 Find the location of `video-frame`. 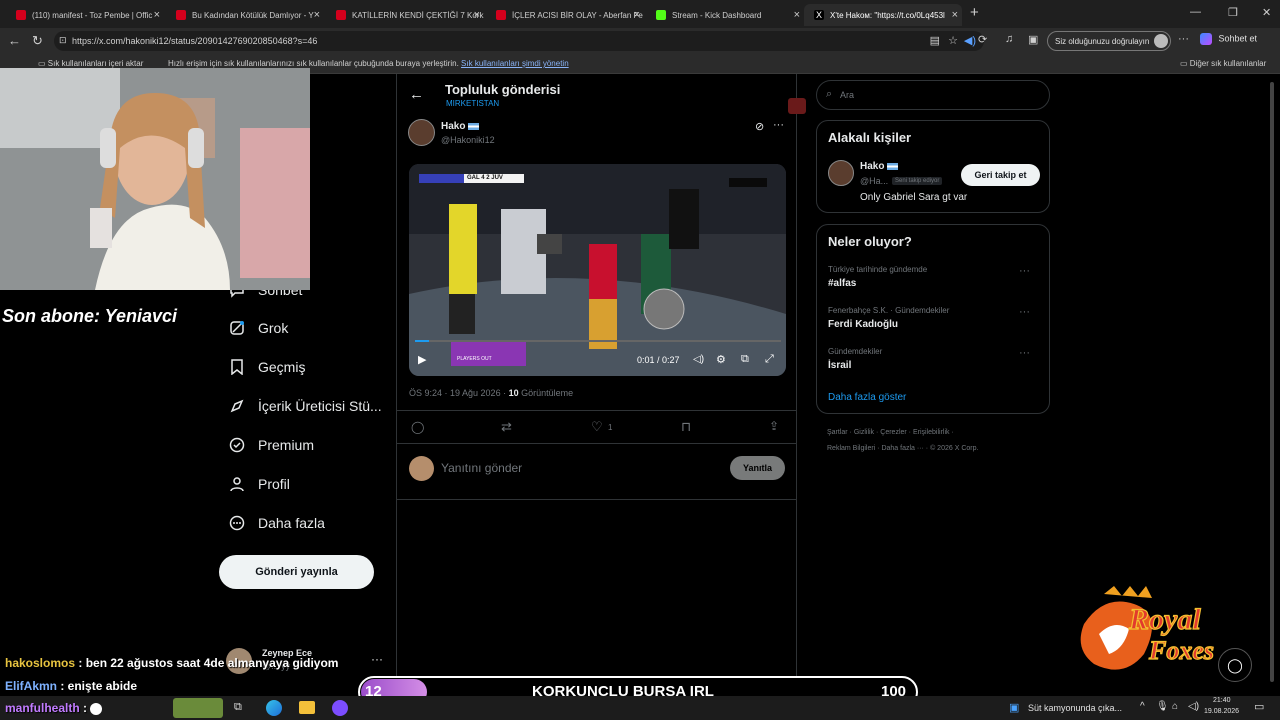

video-frame is located at coordinates (597, 270).